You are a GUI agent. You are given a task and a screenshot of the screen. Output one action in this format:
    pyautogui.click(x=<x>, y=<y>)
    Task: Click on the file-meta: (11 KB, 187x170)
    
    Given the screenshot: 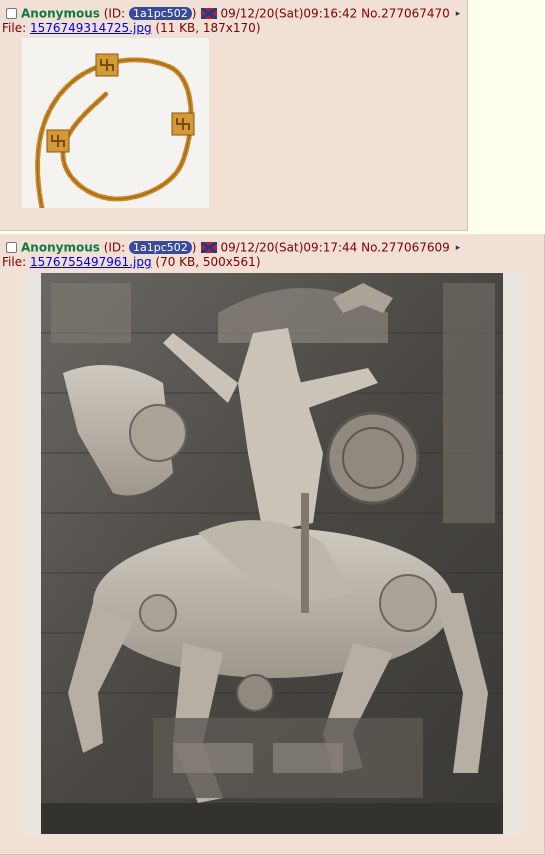 What is the action you would take?
    pyautogui.click(x=208, y=28)
    